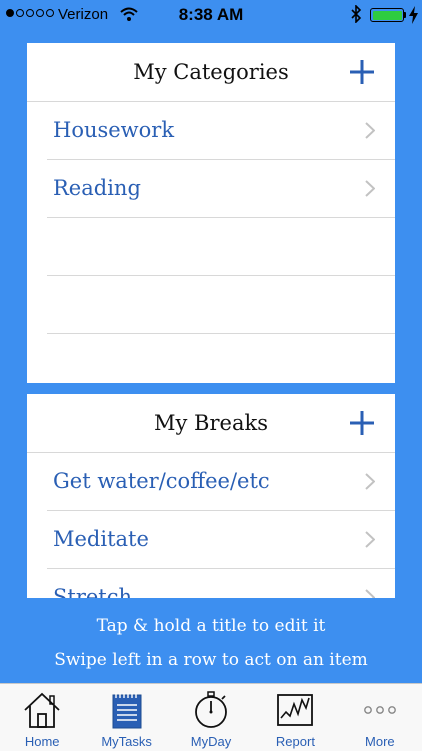  What do you see at coordinates (93, 591) in the screenshot?
I see `break-label: Stretch` at bounding box center [93, 591].